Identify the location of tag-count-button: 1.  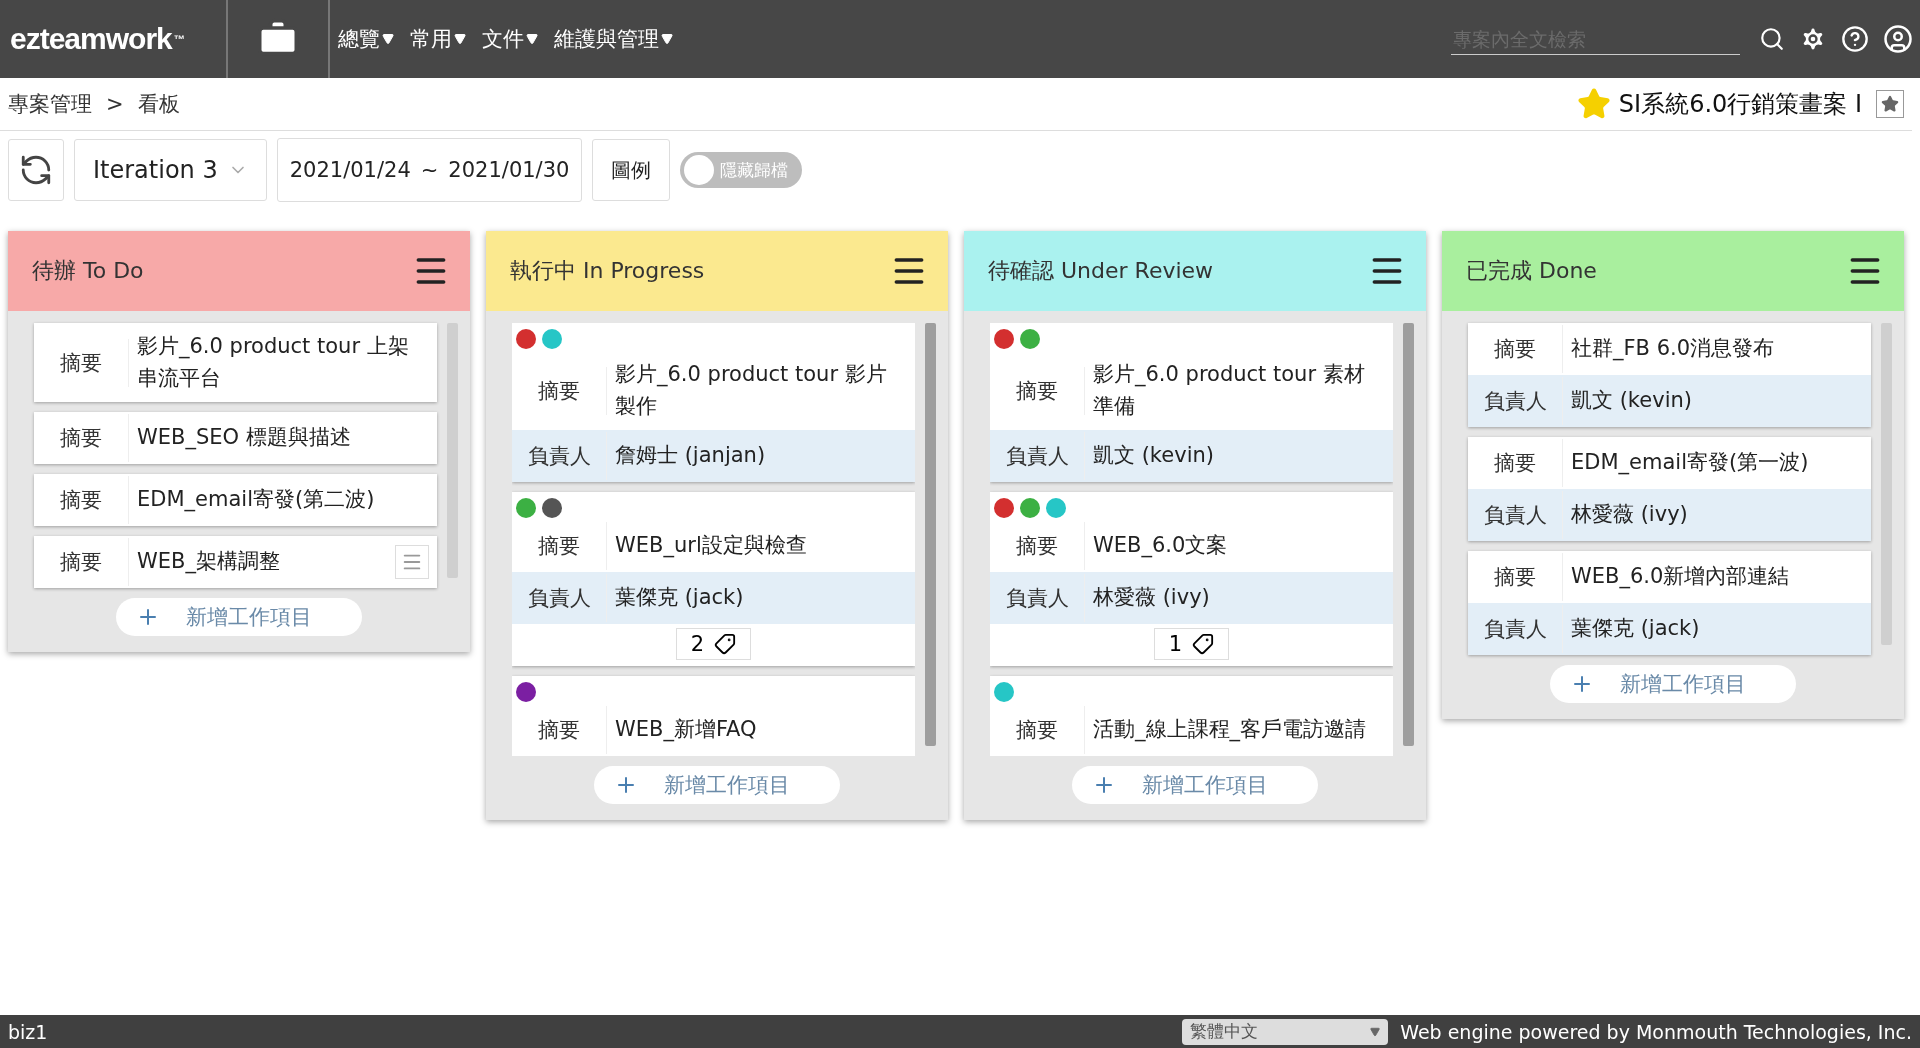
(1191, 644).